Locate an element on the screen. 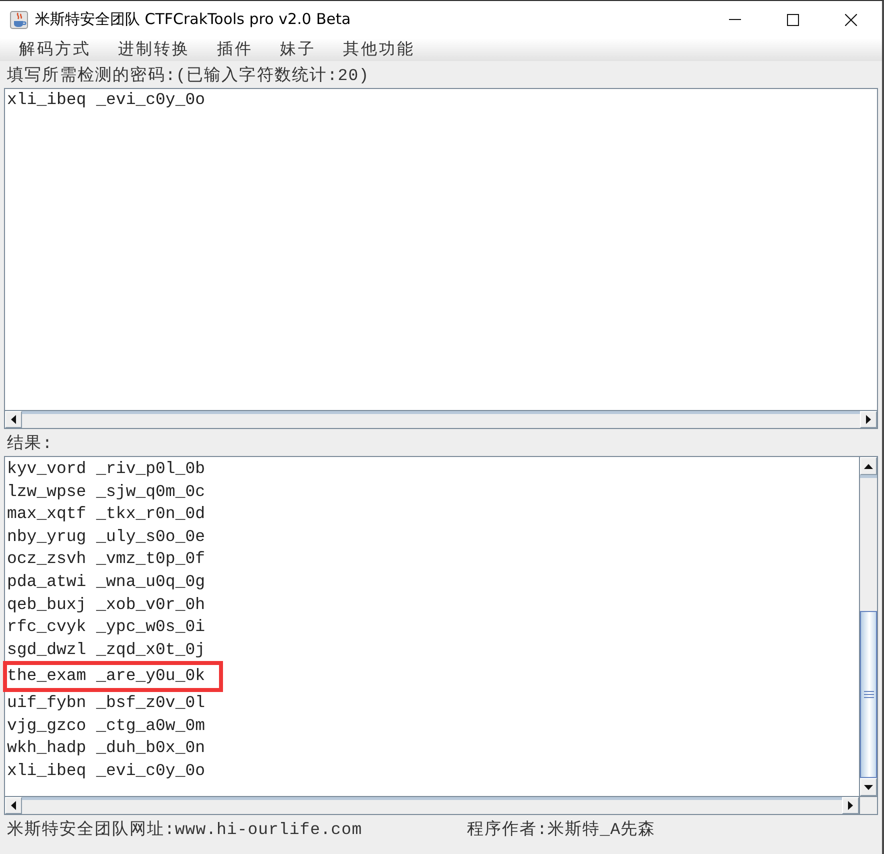 The width and height of the screenshot is (884, 854). menu-item: 其他功能 is located at coordinates (378, 49).